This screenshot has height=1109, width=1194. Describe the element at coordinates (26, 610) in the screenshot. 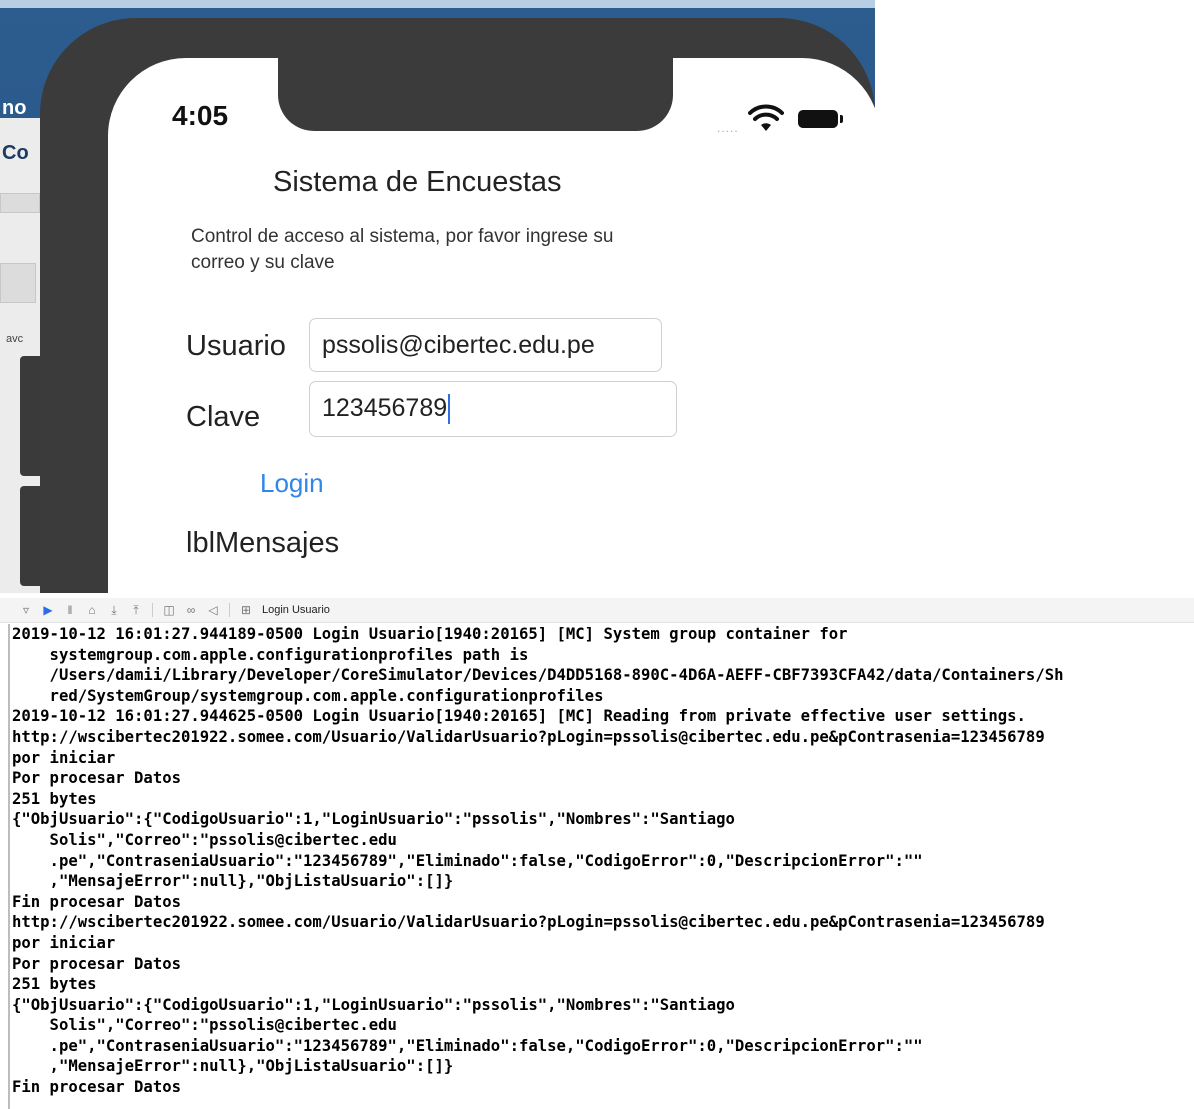

I see `hide-console-icon: ▿` at that location.